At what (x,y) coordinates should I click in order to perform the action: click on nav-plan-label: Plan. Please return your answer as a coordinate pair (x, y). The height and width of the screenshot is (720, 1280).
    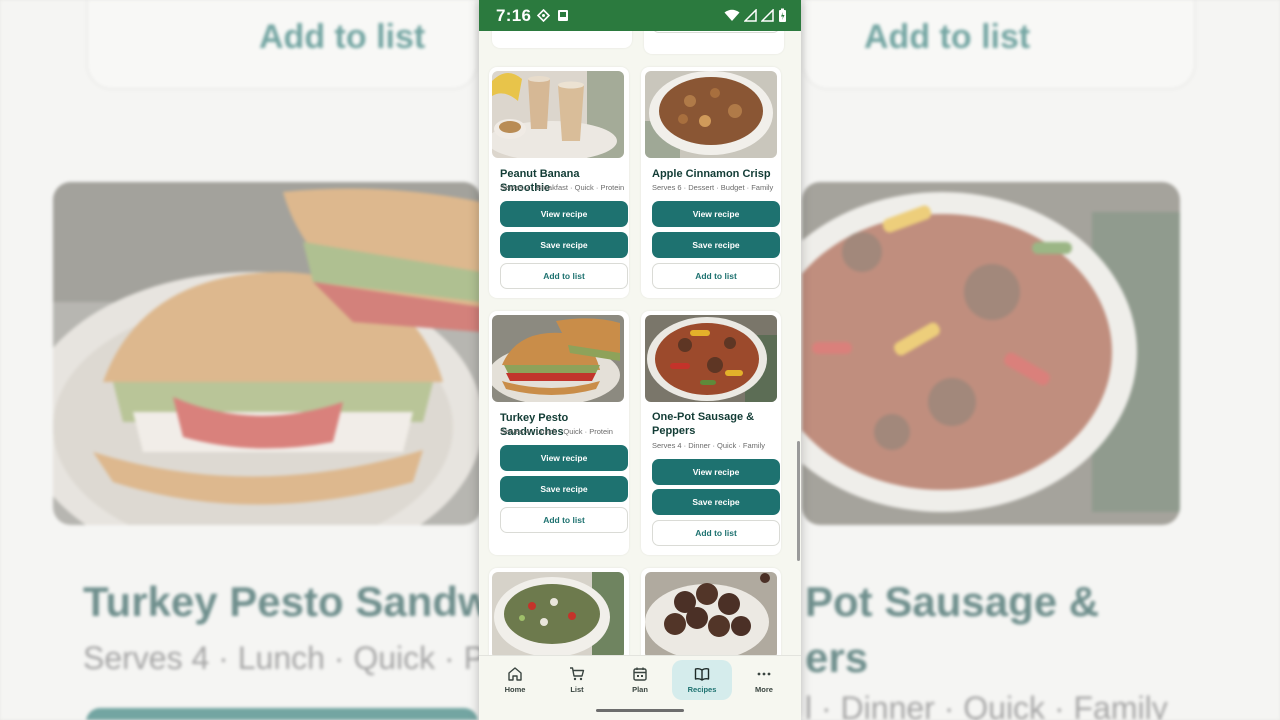
    Looking at the image, I should click on (640, 689).